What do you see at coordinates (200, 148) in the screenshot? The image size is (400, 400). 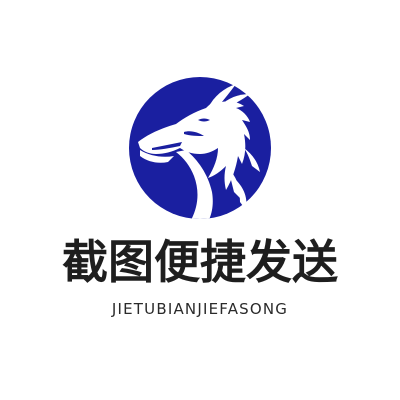 I see `dragon-head-icon` at bounding box center [200, 148].